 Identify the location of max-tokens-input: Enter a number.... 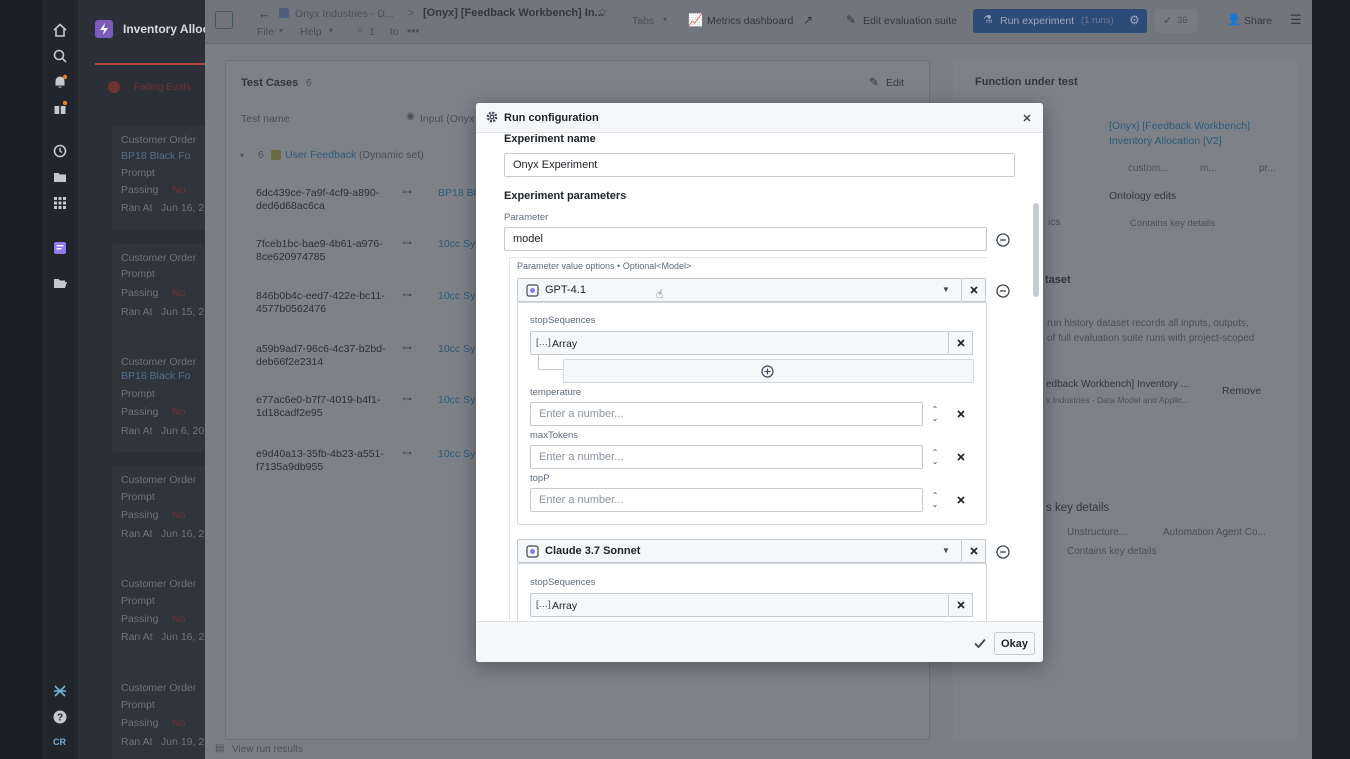
(726, 457).